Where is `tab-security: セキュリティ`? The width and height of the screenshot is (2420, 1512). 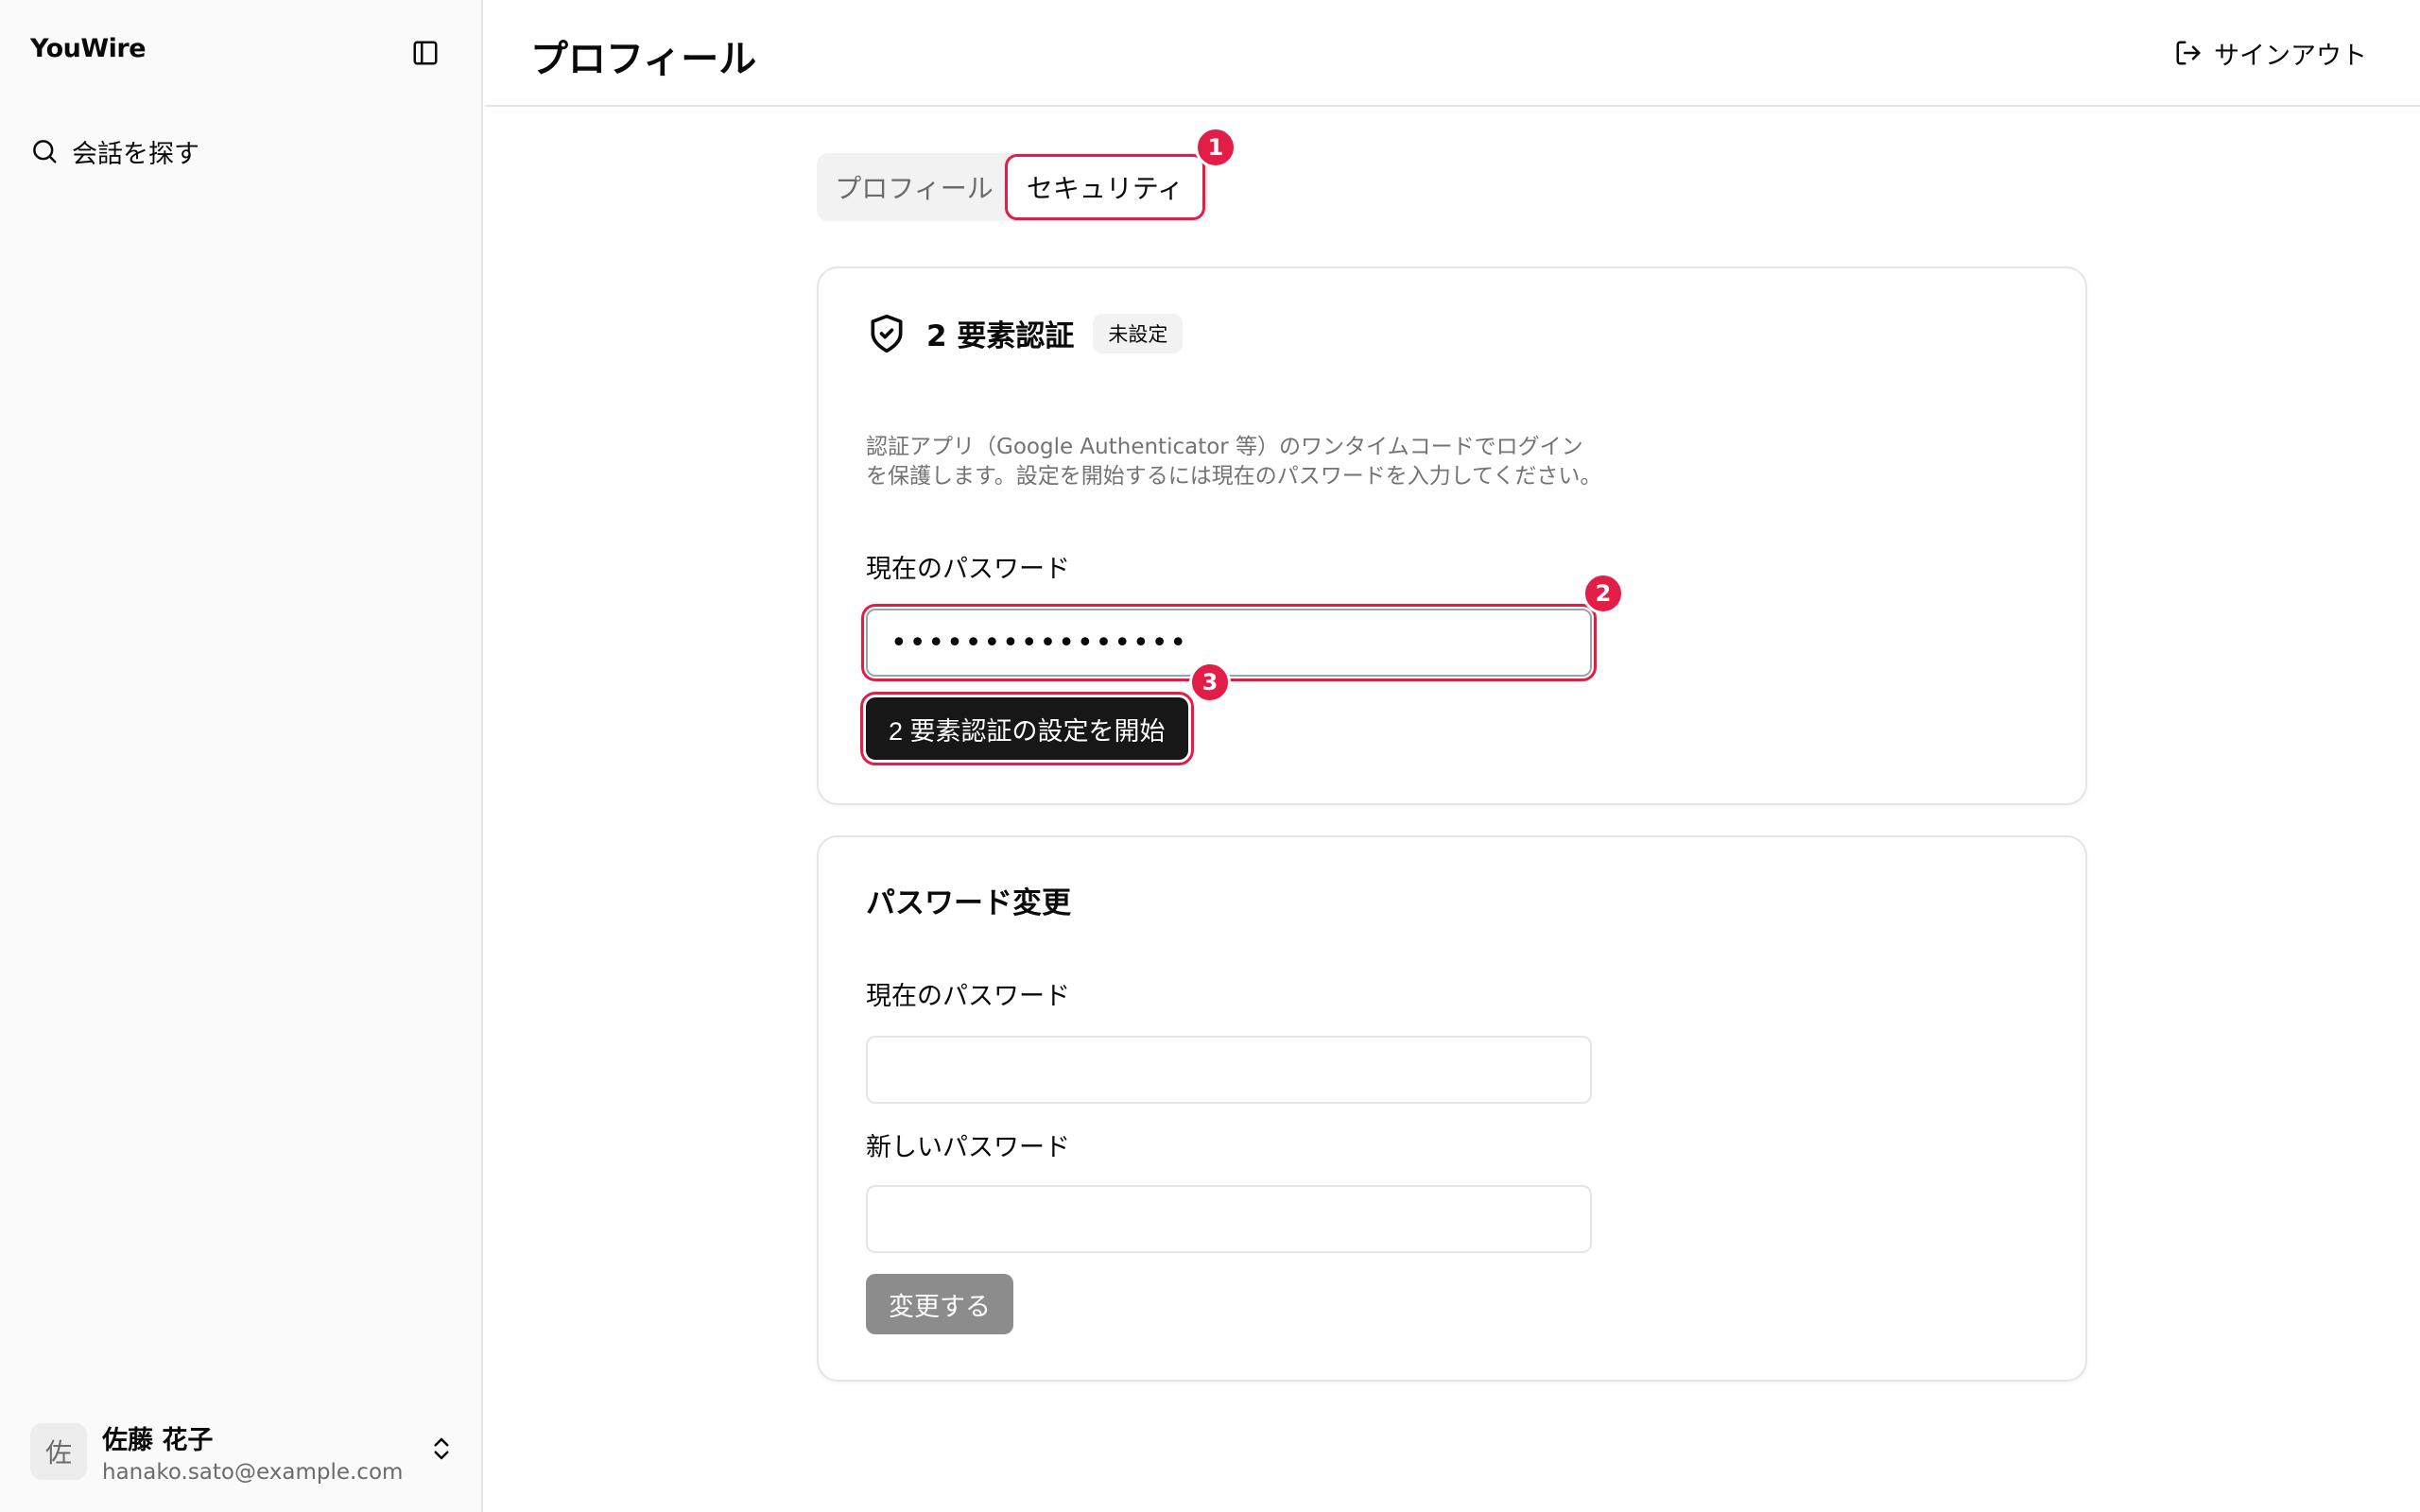 tab-security: セキュリティ is located at coordinates (1105, 187).